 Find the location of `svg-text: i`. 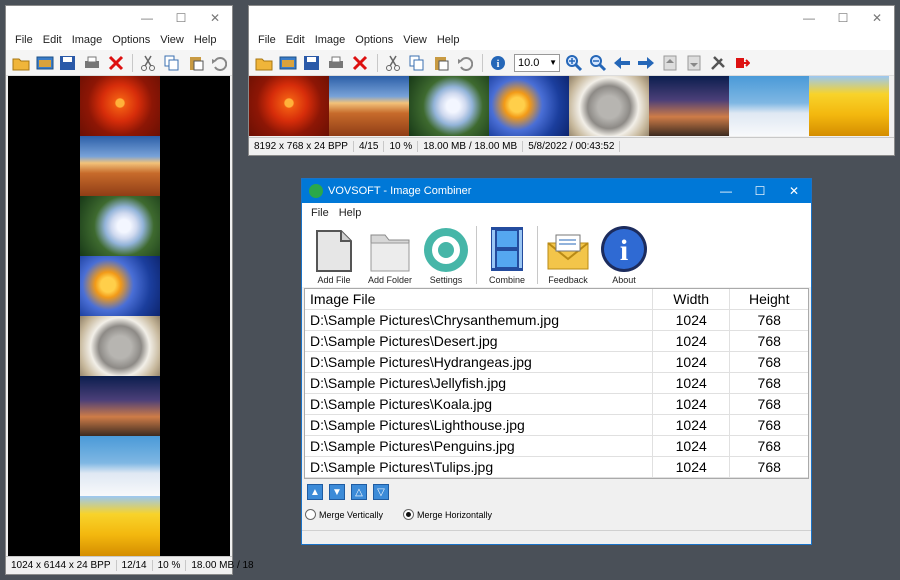

svg-text: i is located at coordinates (498, 64).